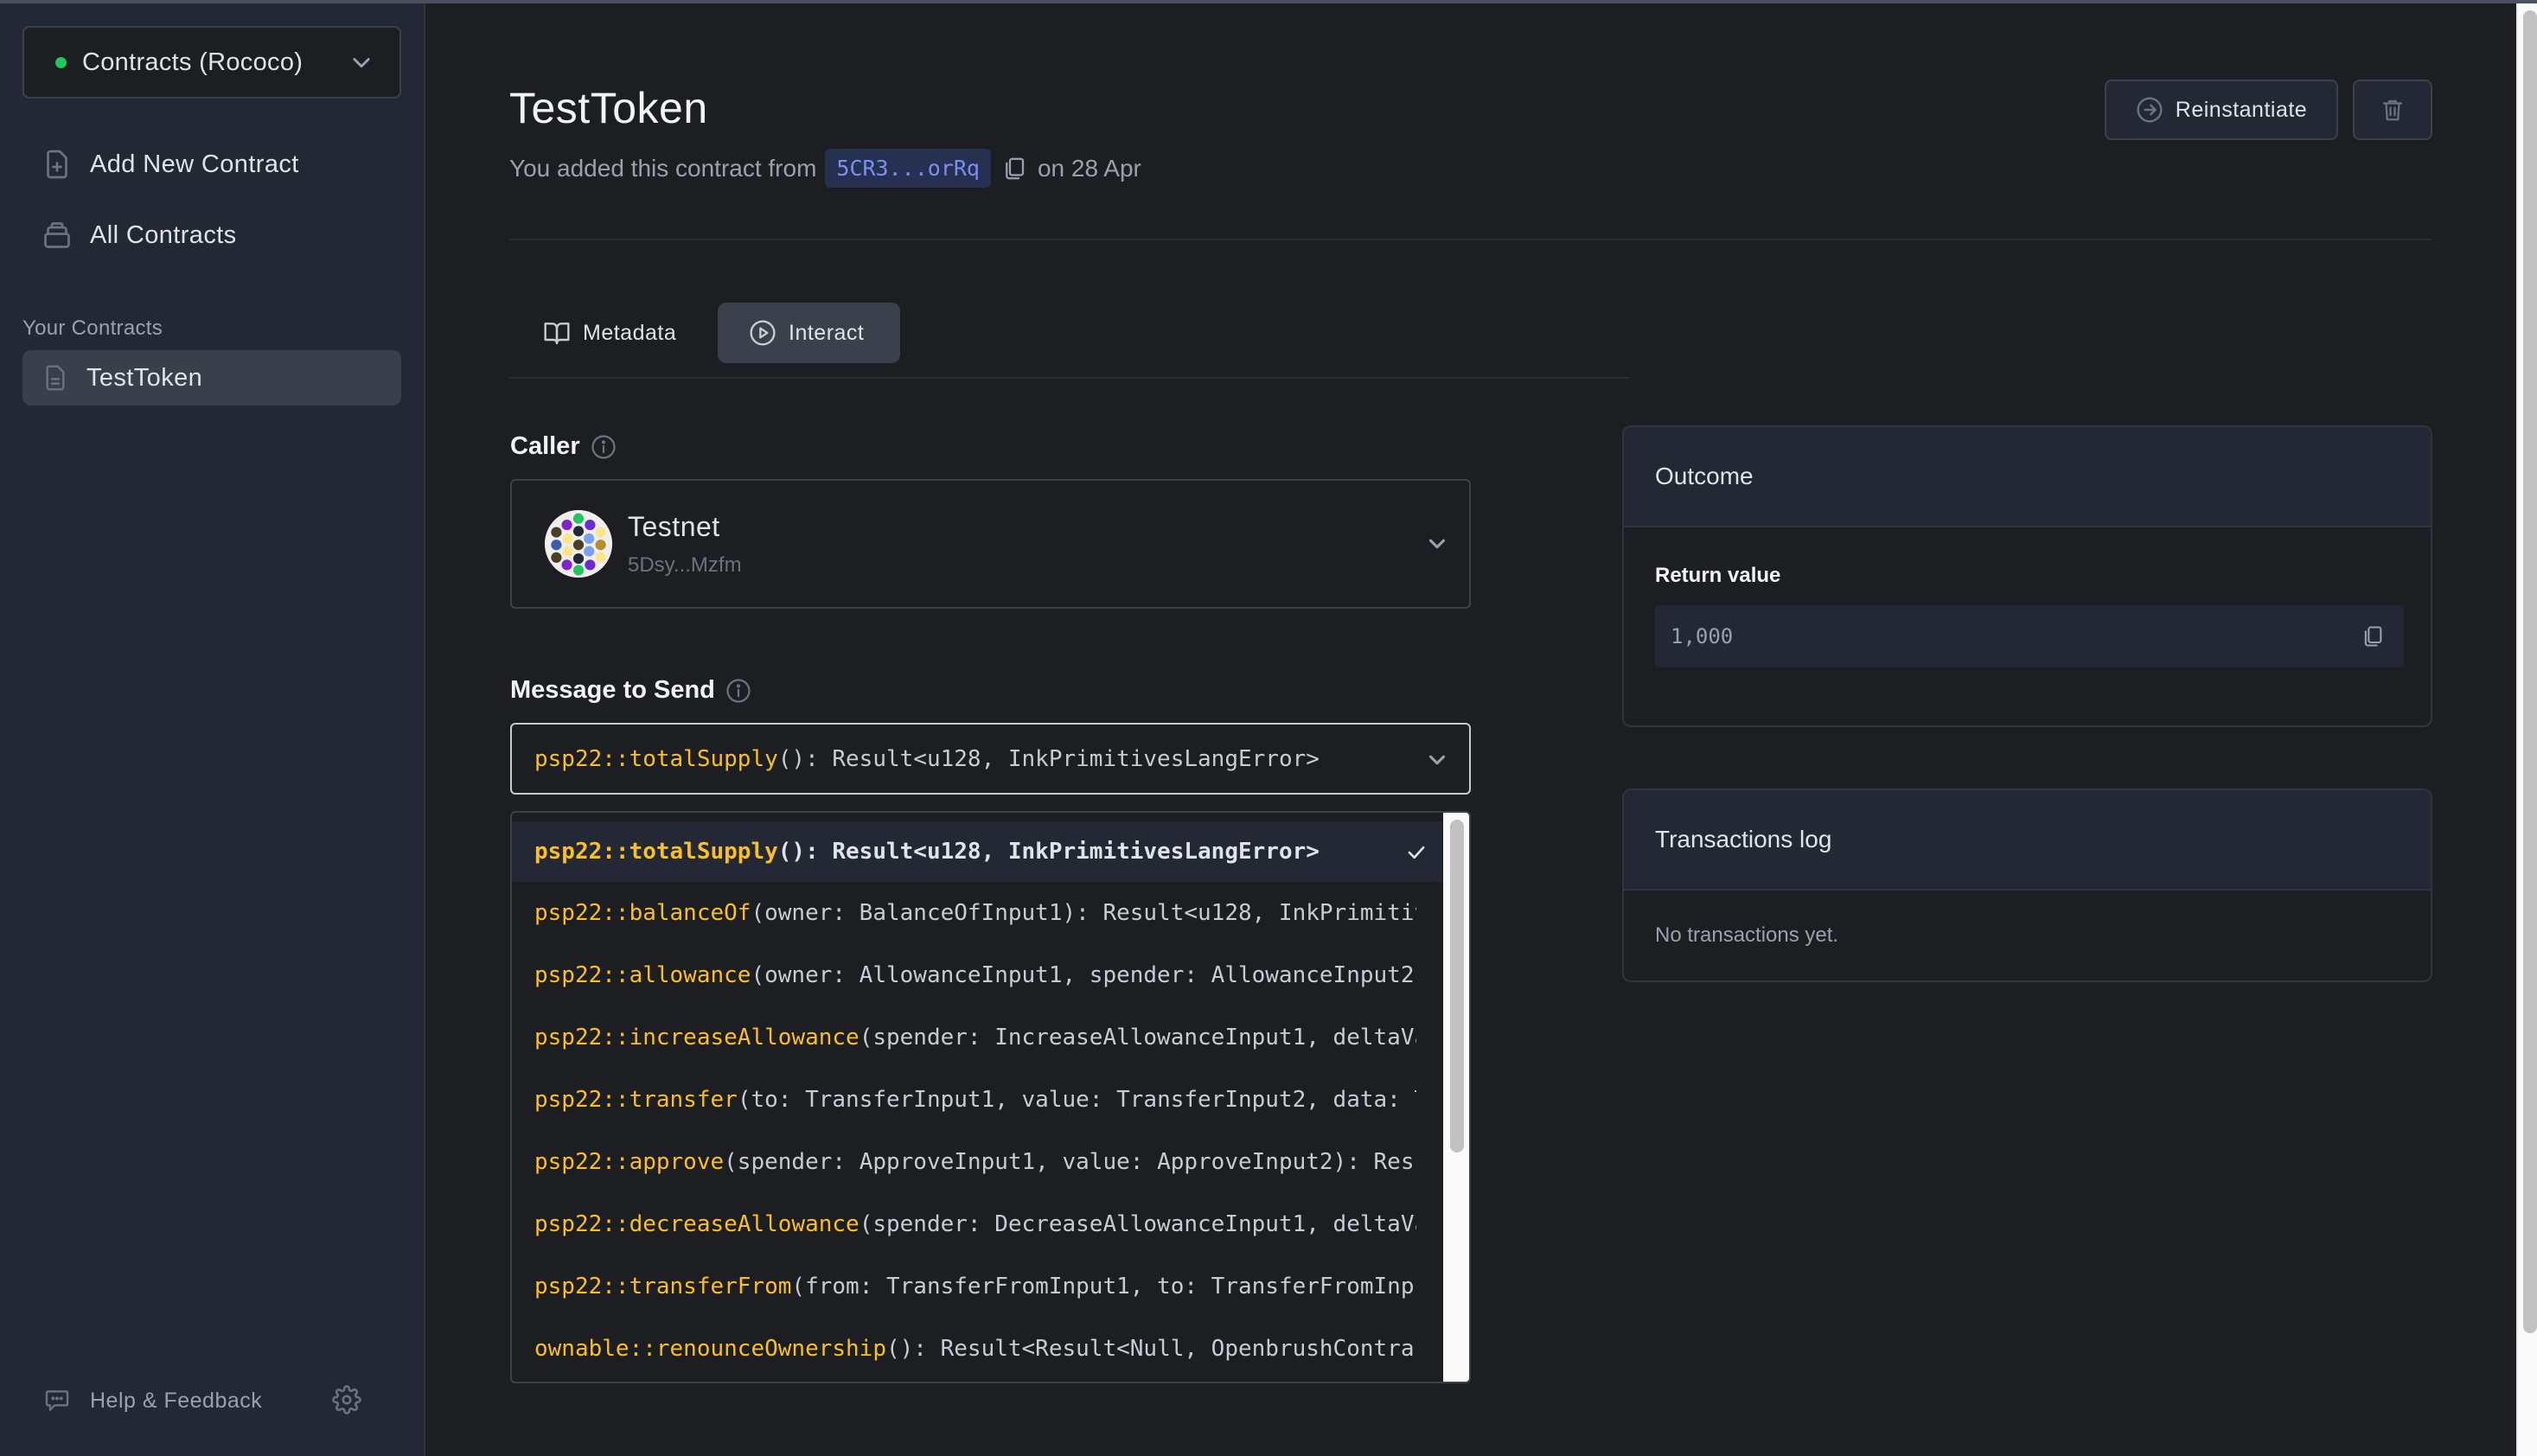 Image resolution: width=2537 pixels, height=1456 pixels. I want to click on header-divider, so click(1470, 240).